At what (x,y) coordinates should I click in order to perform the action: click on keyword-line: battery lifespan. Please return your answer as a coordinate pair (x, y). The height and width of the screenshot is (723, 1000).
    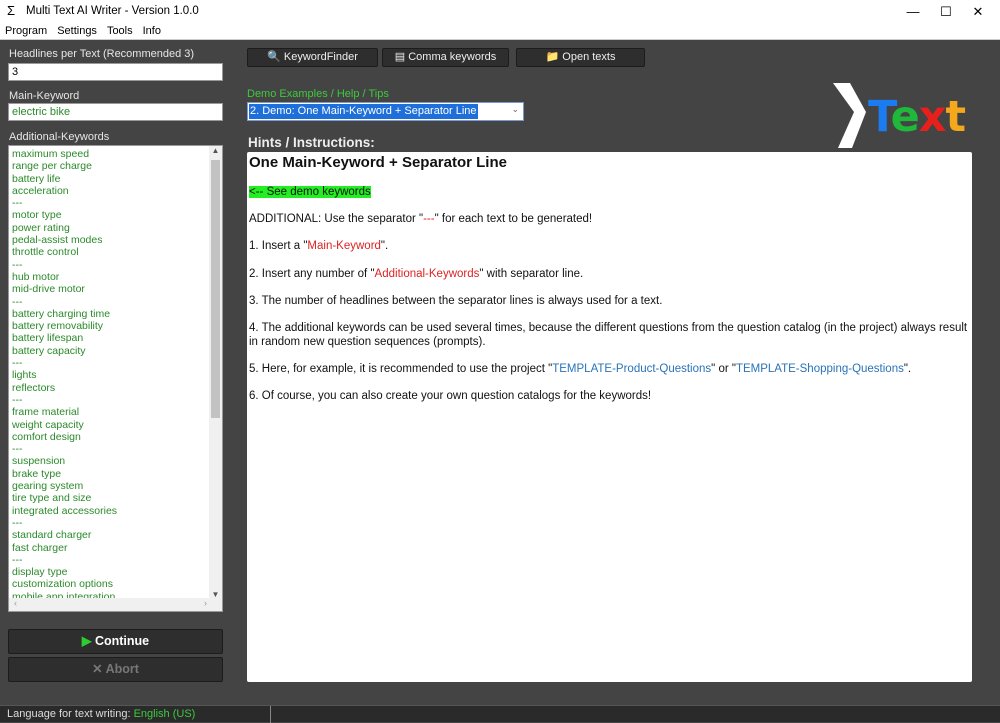
    Looking at the image, I should click on (48, 338).